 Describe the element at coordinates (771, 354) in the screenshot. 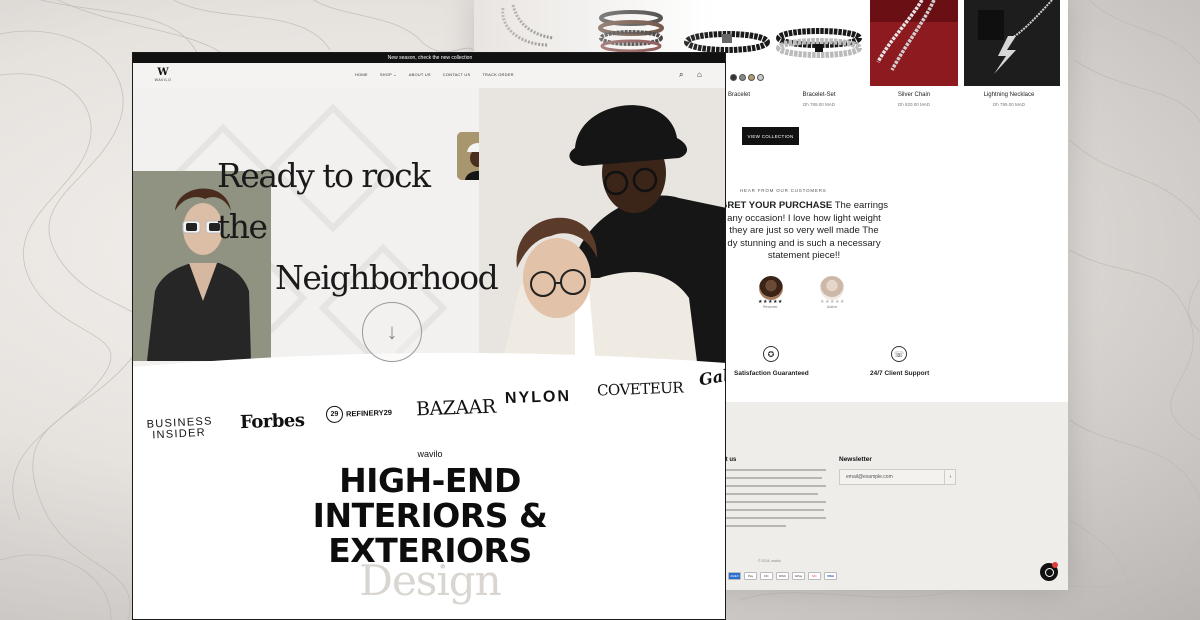

I see `ribbon-icon: ✪` at that location.